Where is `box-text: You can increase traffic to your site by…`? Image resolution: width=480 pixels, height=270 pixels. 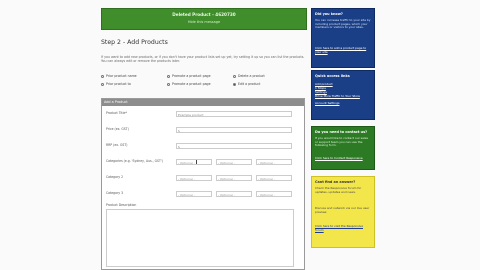 box-text: You can increase traffic to your site by… is located at coordinates (343, 24).